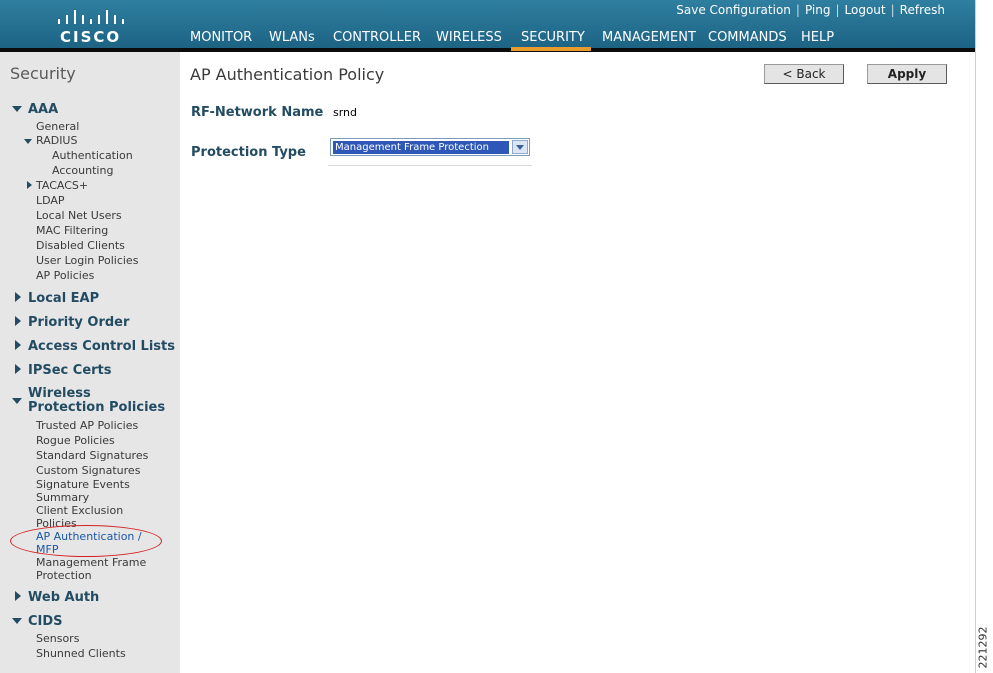 The image size is (993, 673). Describe the element at coordinates (87, 260) in the screenshot. I see `sidebar-item-user-login-policies: User Login Policies` at that location.